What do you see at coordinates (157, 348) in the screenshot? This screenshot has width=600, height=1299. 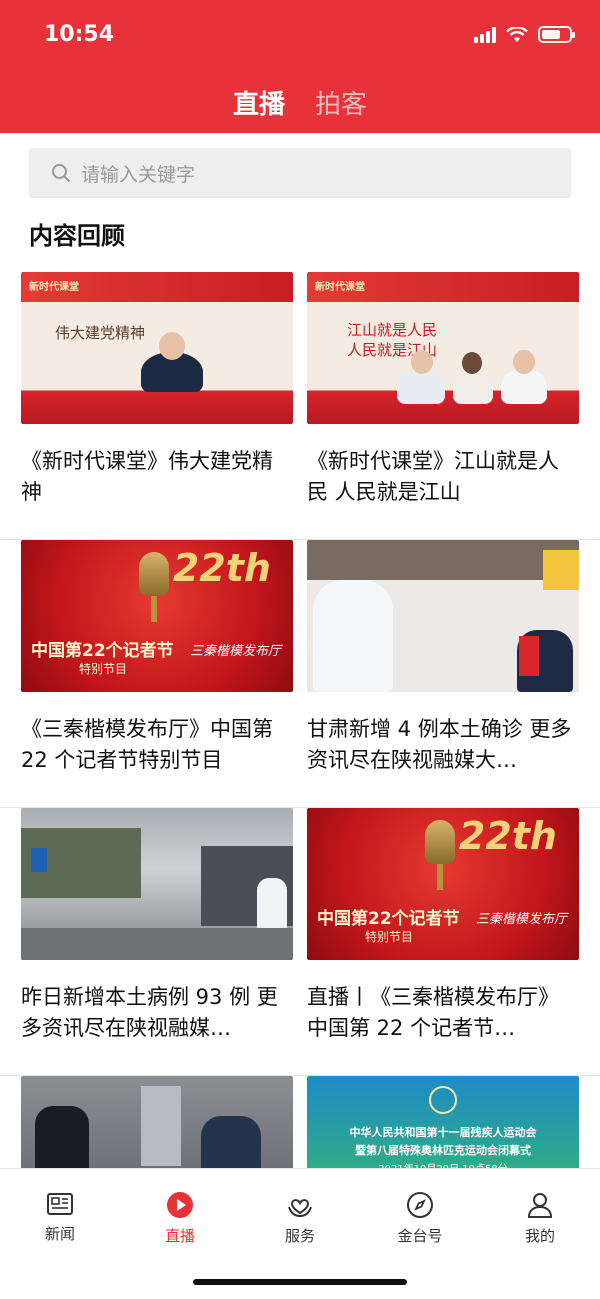 I see `video-thumbnail: 新时代课堂 伟大建党精神` at bounding box center [157, 348].